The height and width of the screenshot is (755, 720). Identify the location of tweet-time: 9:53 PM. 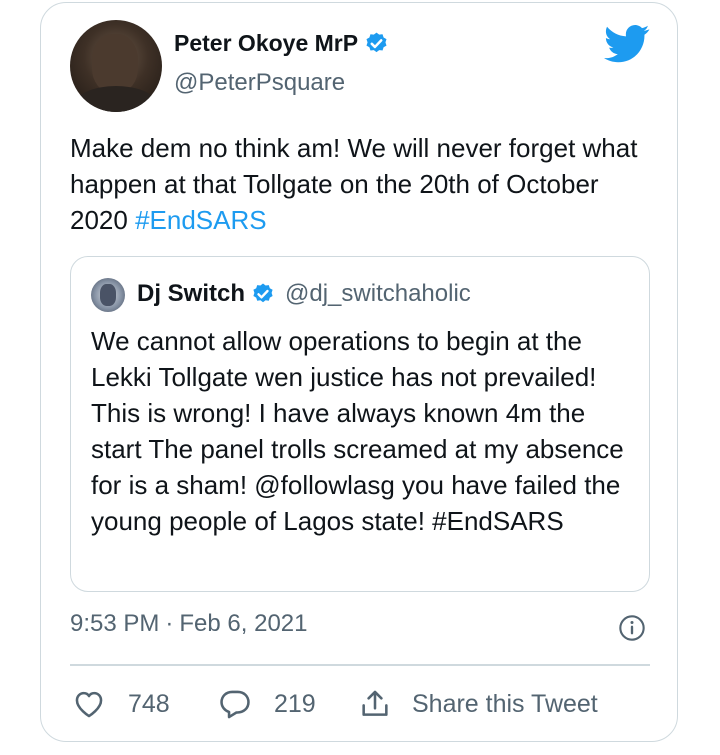
(115, 623).